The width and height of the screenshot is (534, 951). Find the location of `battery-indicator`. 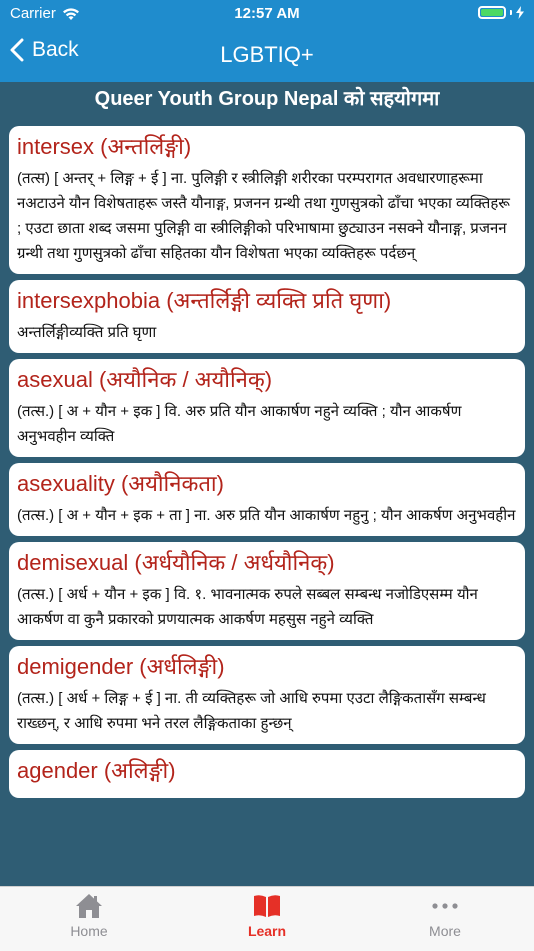

battery-indicator is located at coordinates (501, 12).